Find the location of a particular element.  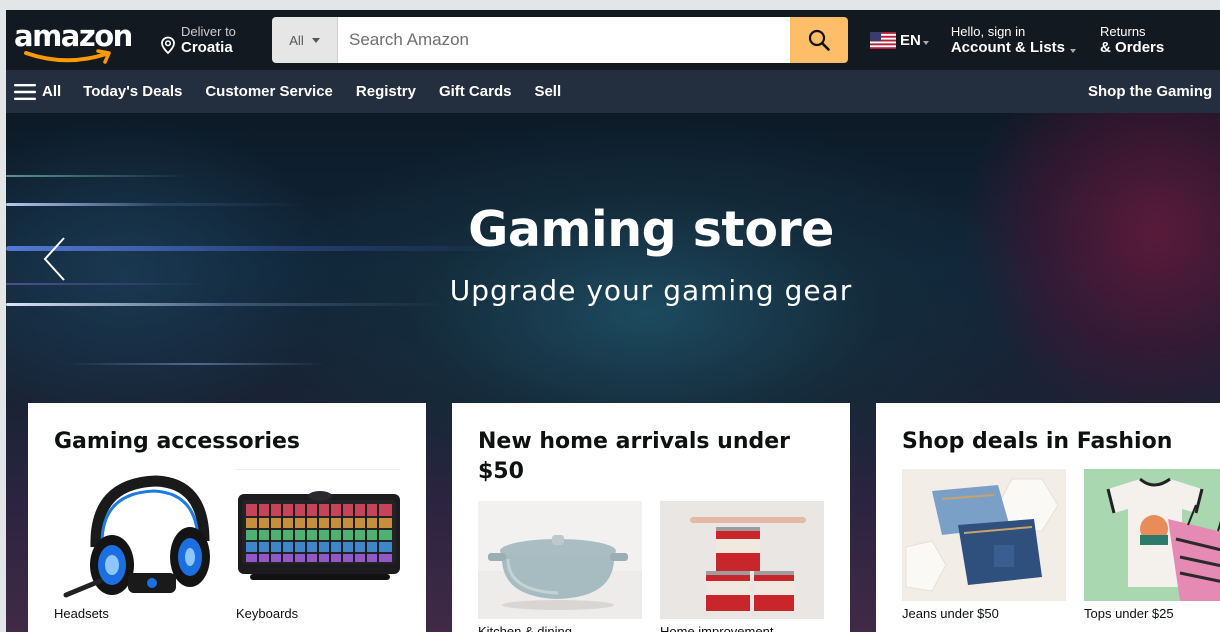

tile-jeans: Jeans under $50 is located at coordinates (984, 545).